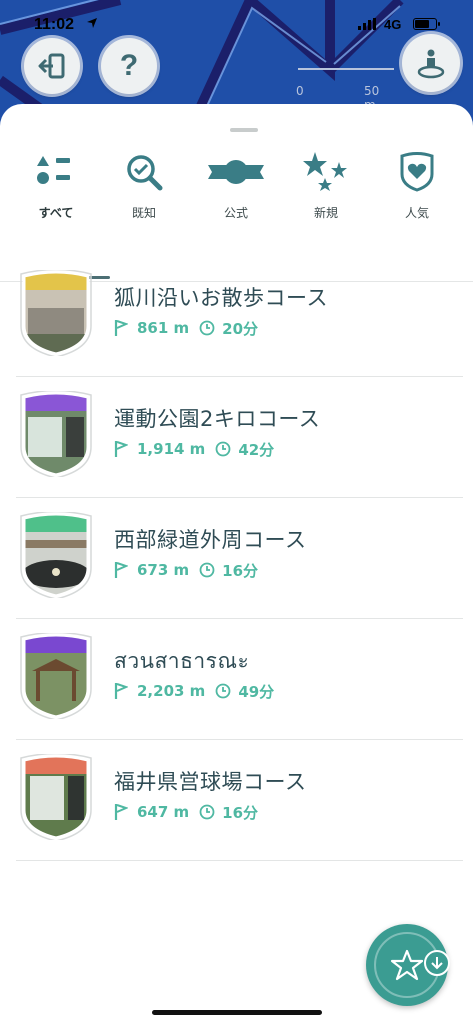 The image size is (473, 1024). What do you see at coordinates (143, 213) in the screenshot?
I see `tab-label: 既知` at bounding box center [143, 213].